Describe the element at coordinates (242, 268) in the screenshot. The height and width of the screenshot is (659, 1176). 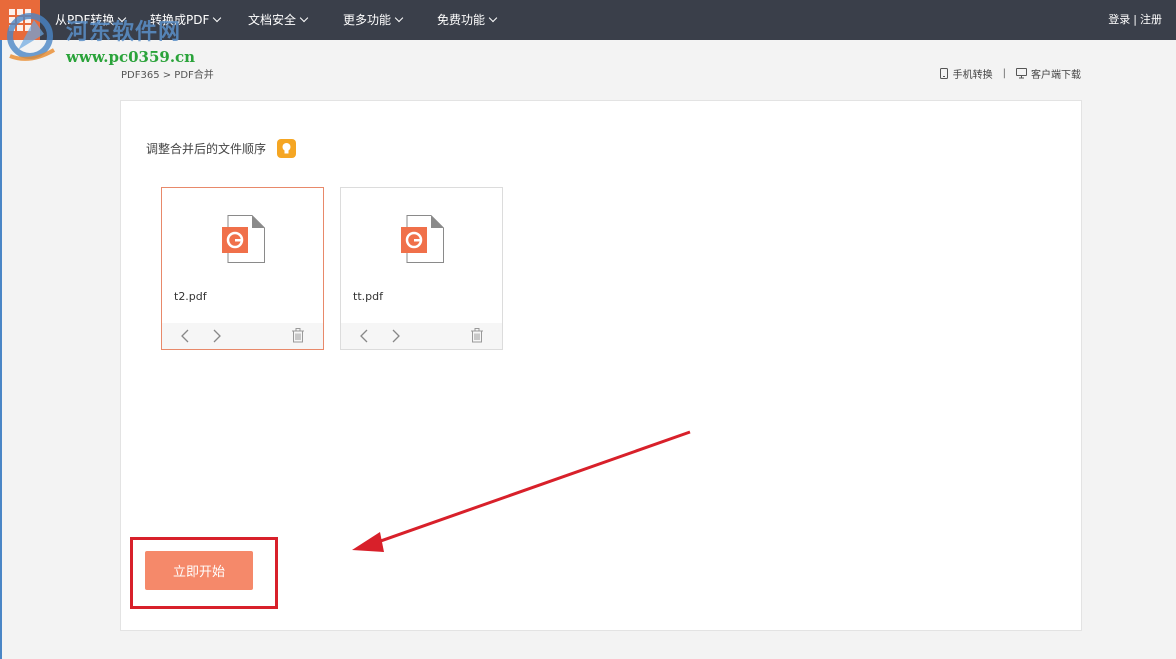
I see `file-card: t2.pdf` at that location.